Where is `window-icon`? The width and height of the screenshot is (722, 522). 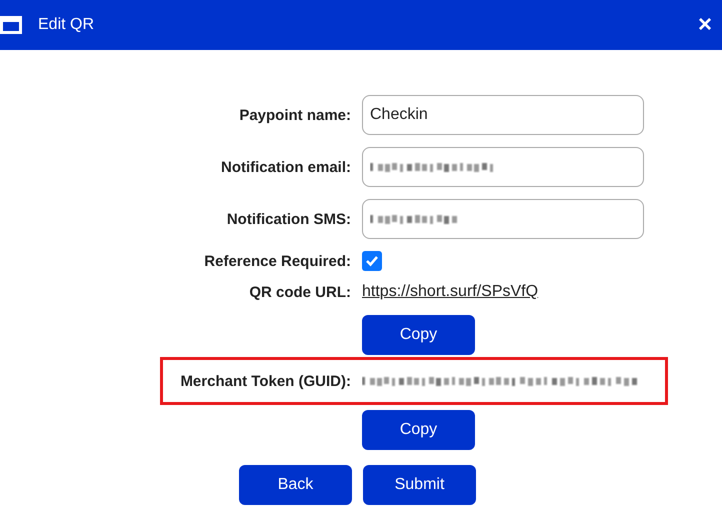 window-icon is located at coordinates (11, 25).